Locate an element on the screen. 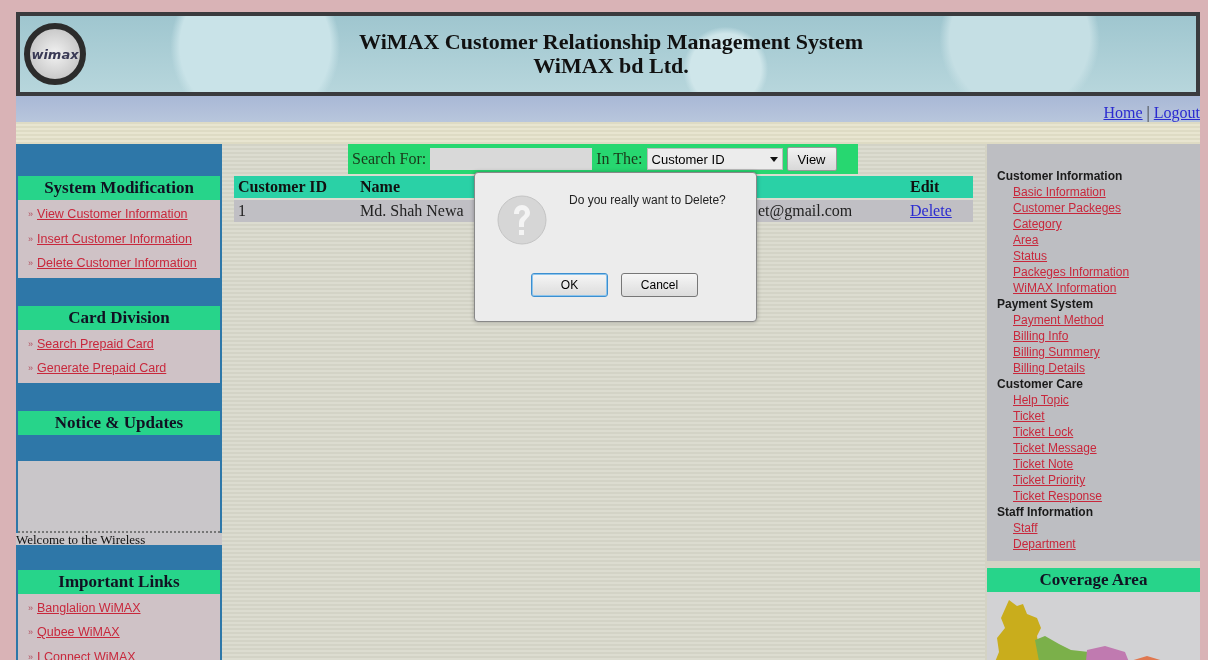  search-label: Search For: is located at coordinates (389, 159).